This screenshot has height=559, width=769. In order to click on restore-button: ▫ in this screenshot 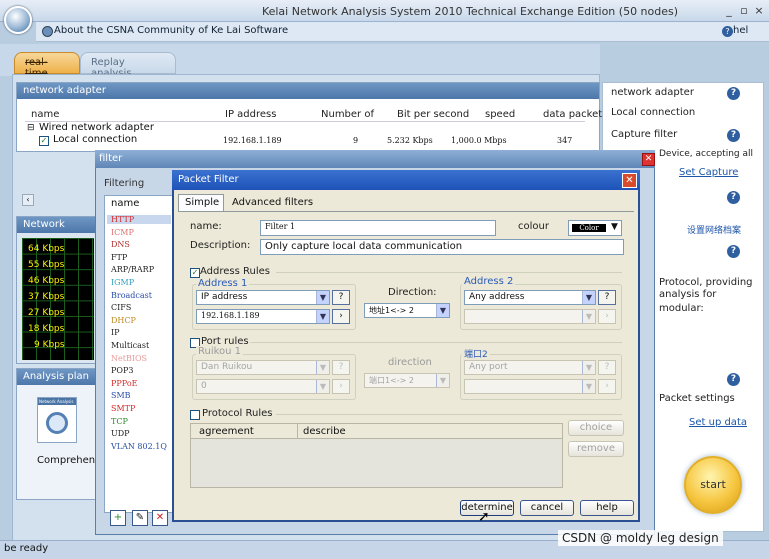, I will do `click(744, 11)`.